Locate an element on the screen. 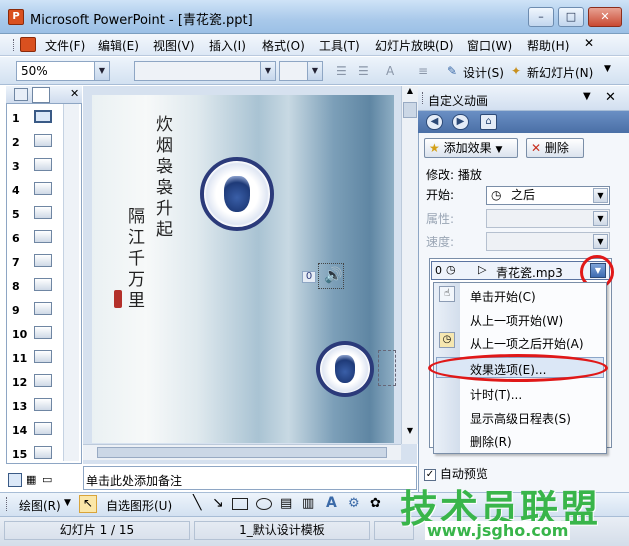  menu-help: 帮助(H) is located at coordinates (548, 45).